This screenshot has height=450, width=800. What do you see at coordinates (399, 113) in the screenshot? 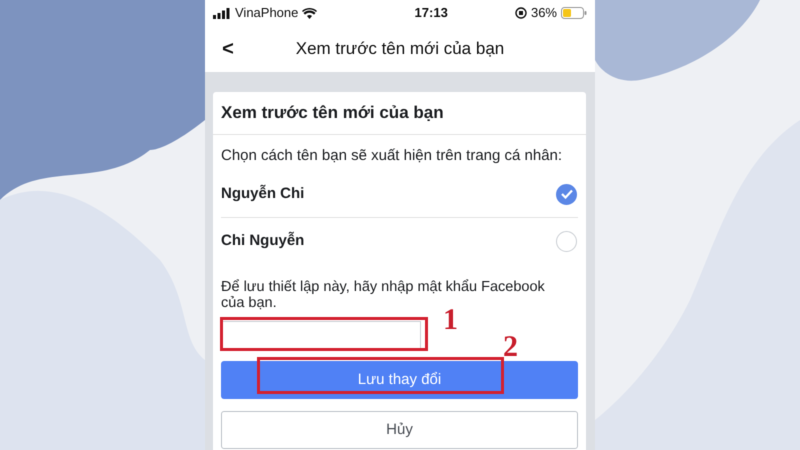
I see `card-title: Xem trước tên mới của bạn` at bounding box center [399, 113].